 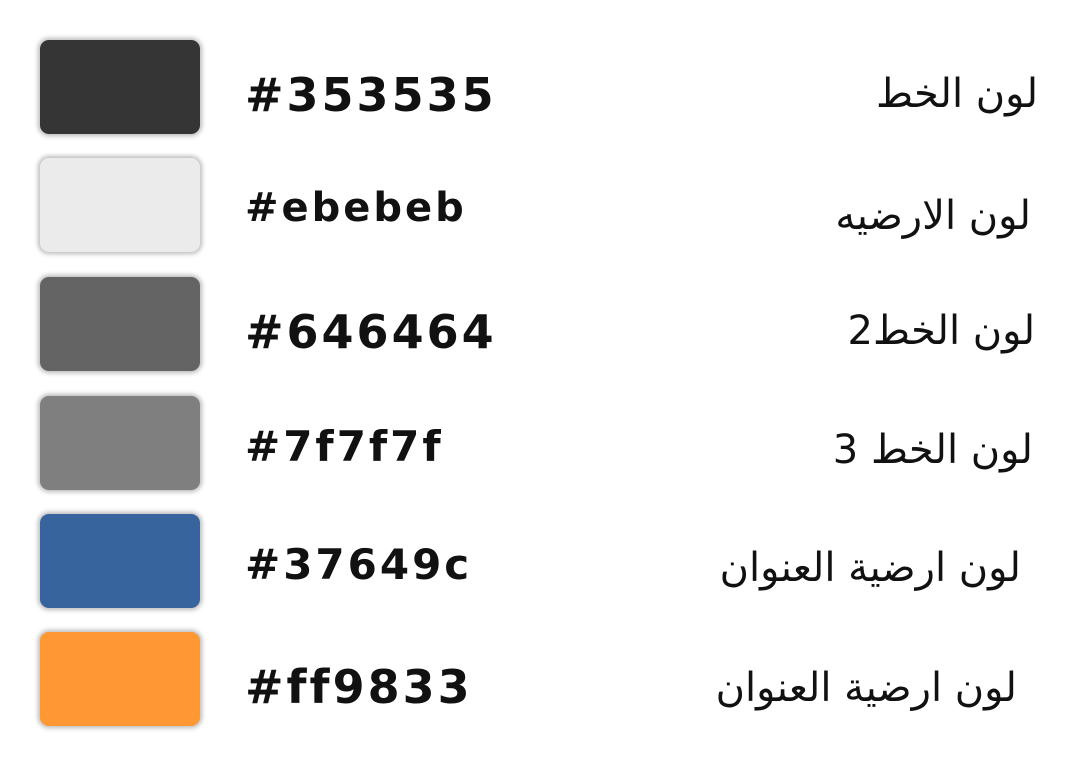 I want to click on color-row: #ff9833 لون ارضية العنوان, so click(x=533, y=680).